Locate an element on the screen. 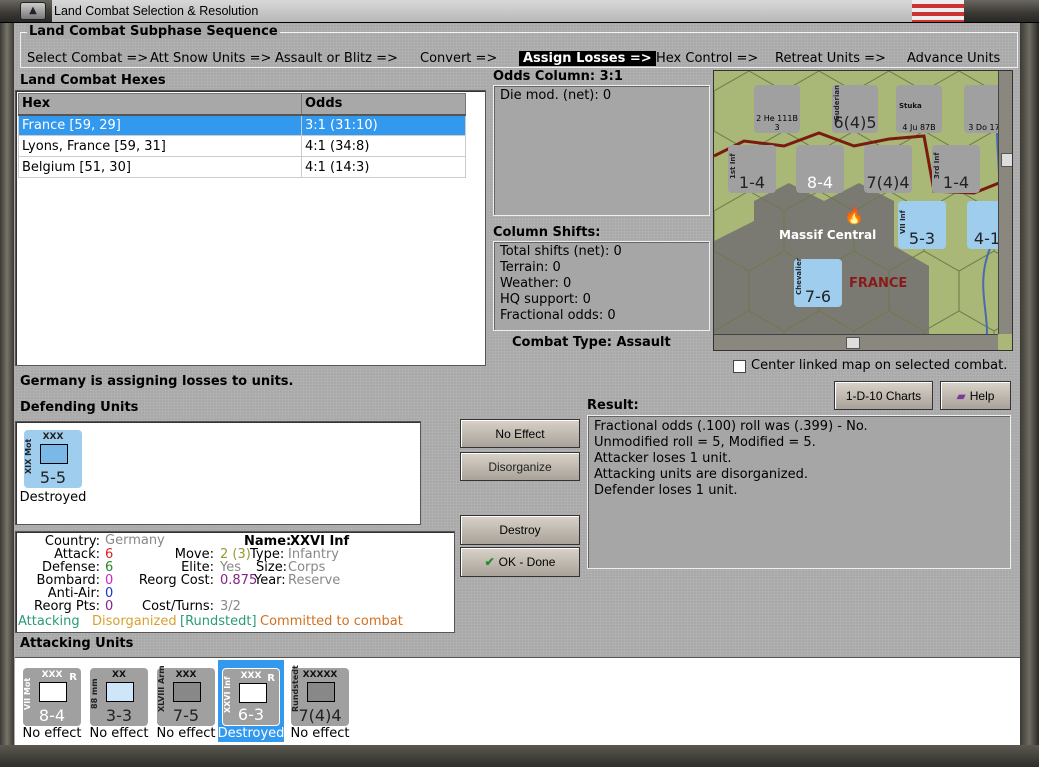 The height and width of the screenshot is (767, 1039). unit-counter-text: 2 He 111B 3 is located at coordinates (777, 123).